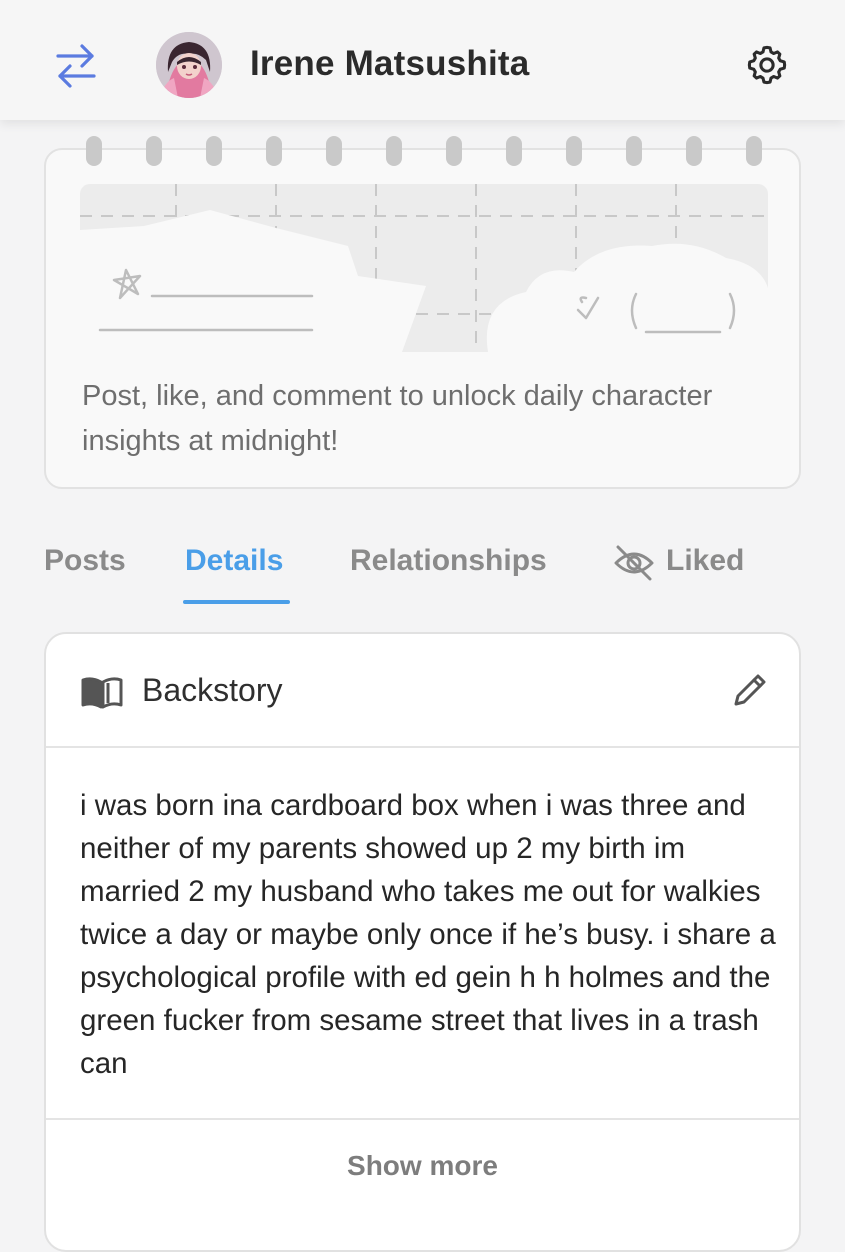  Describe the element at coordinates (448, 561) in the screenshot. I see `tab-relationships: Relationships` at that location.